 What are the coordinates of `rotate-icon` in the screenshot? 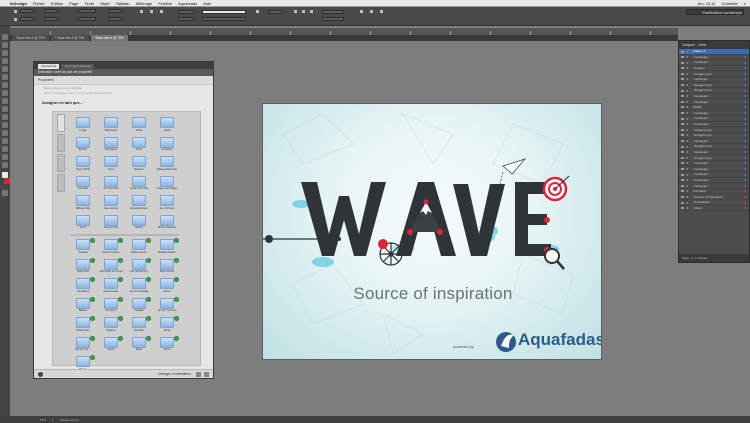 It's located at (151, 11).